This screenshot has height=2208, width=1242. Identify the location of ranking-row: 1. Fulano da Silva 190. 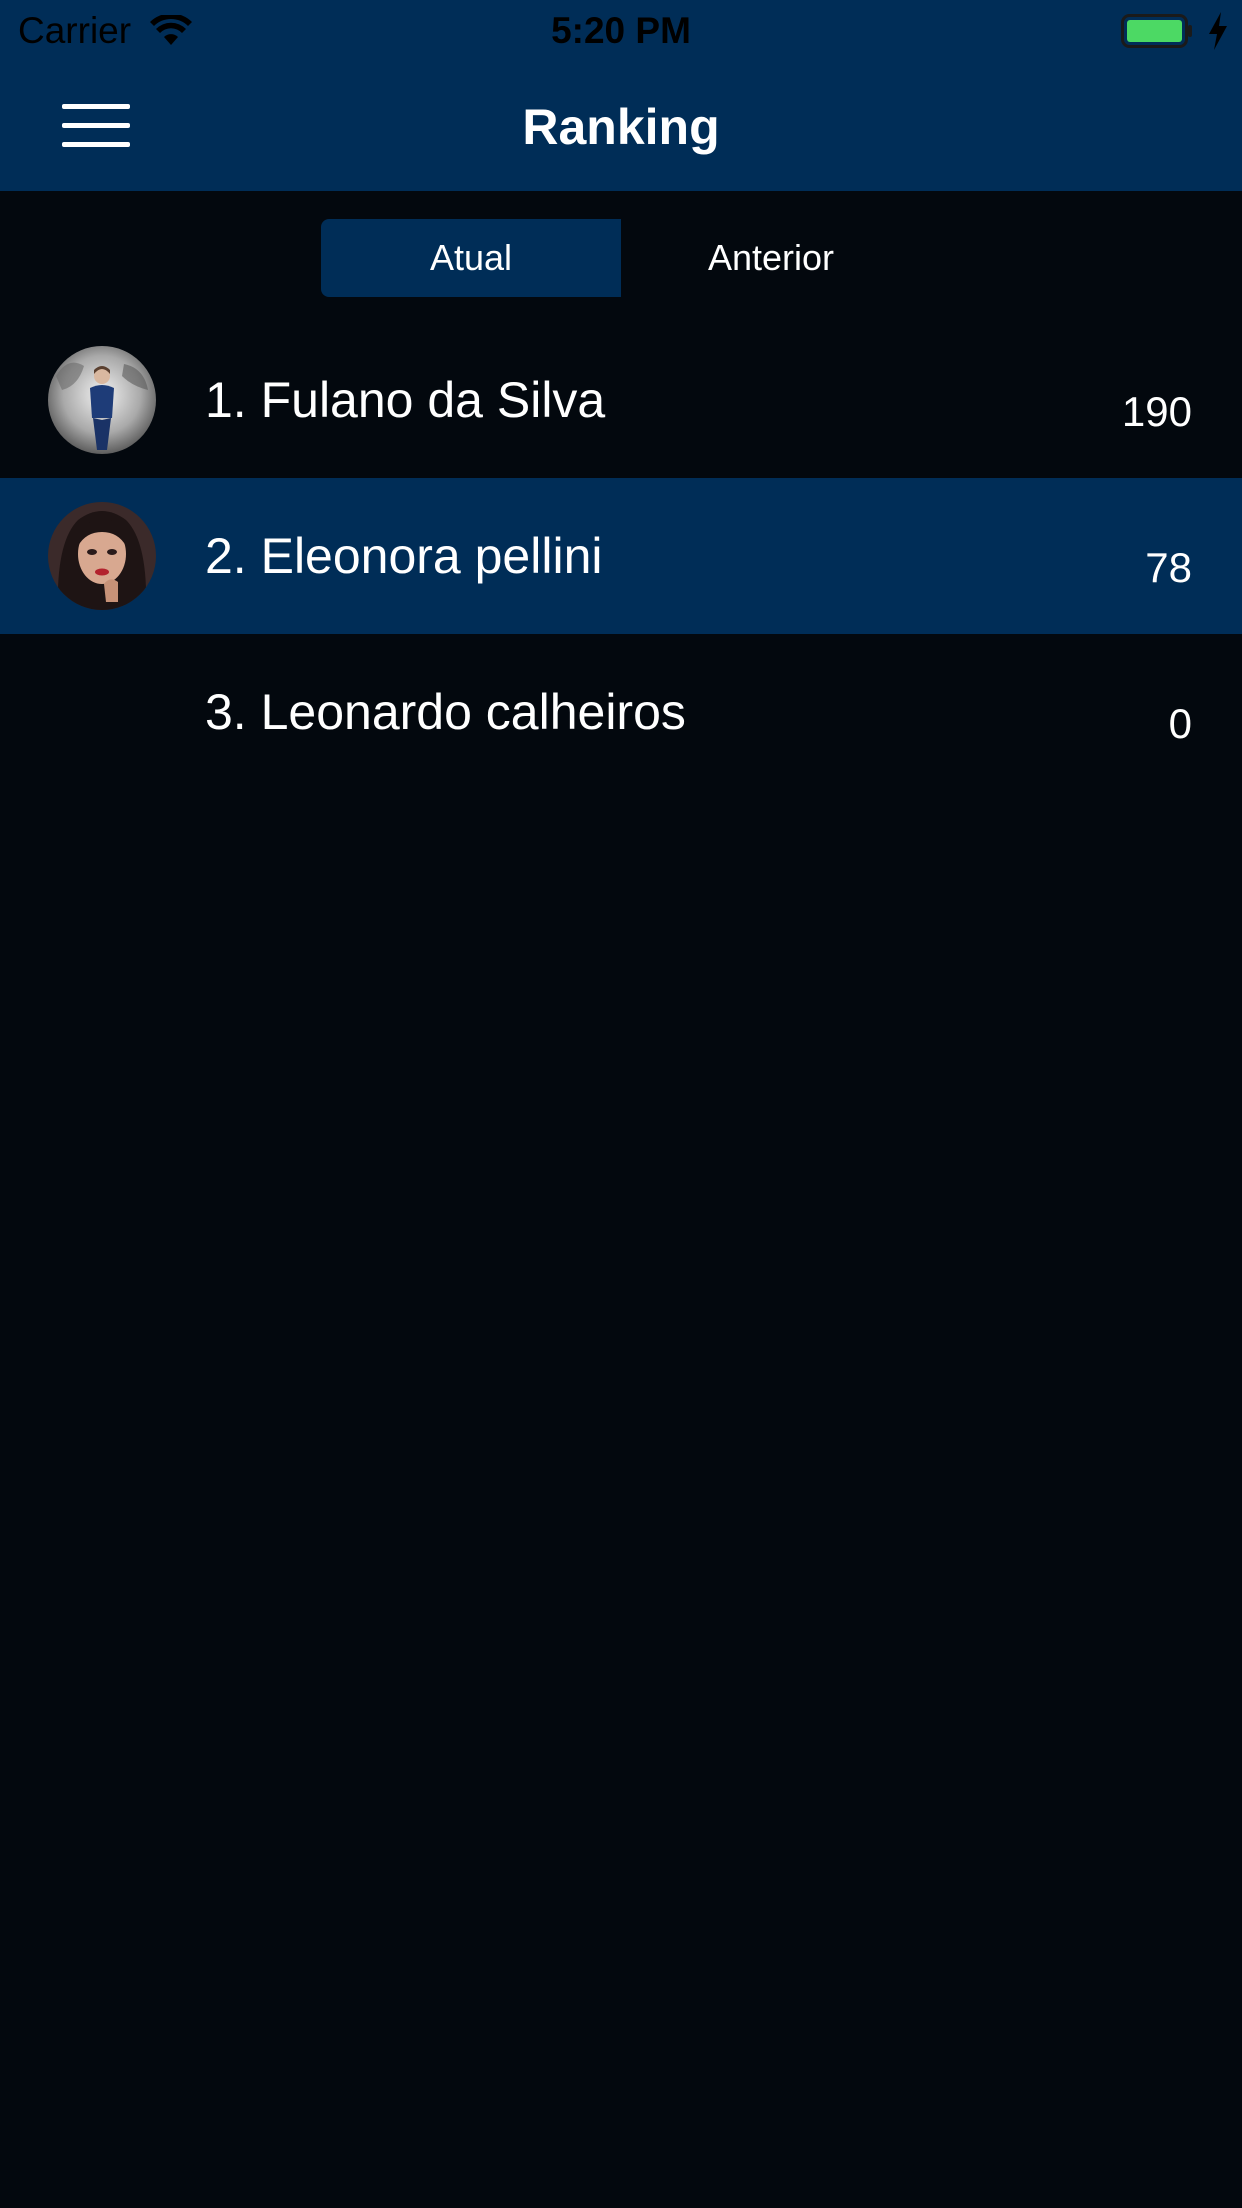
(621, 400).